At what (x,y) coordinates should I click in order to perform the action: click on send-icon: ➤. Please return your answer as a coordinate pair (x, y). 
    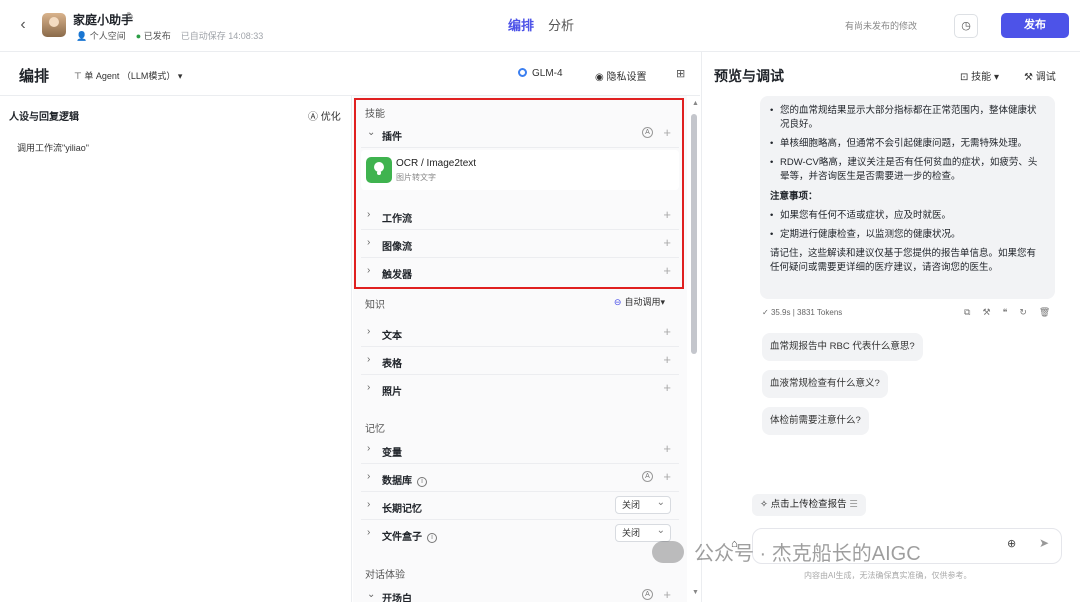
    Looking at the image, I should click on (1044, 543).